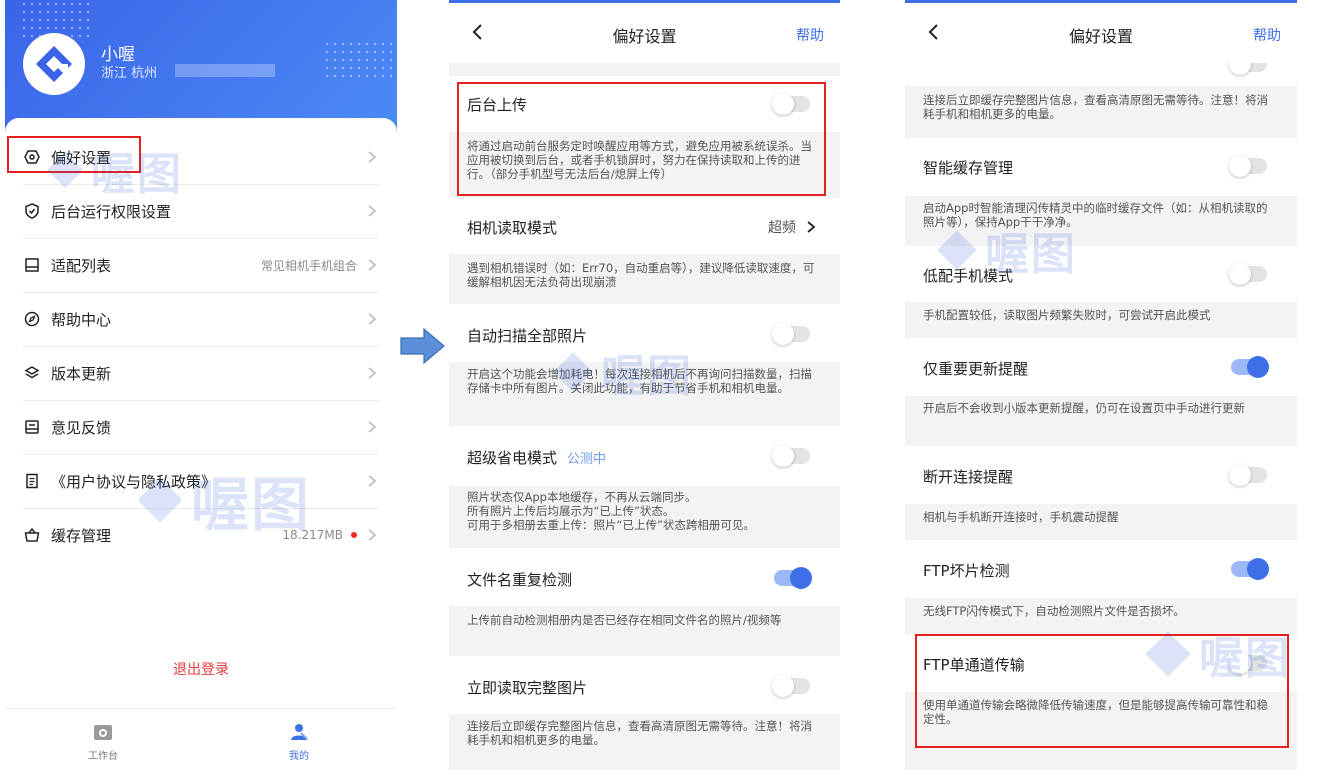 The height and width of the screenshot is (770, 1328). Describe the element at coordinates (968, 168) in the screenshot. I see `setting-label: 智能缓存管理` at that location.